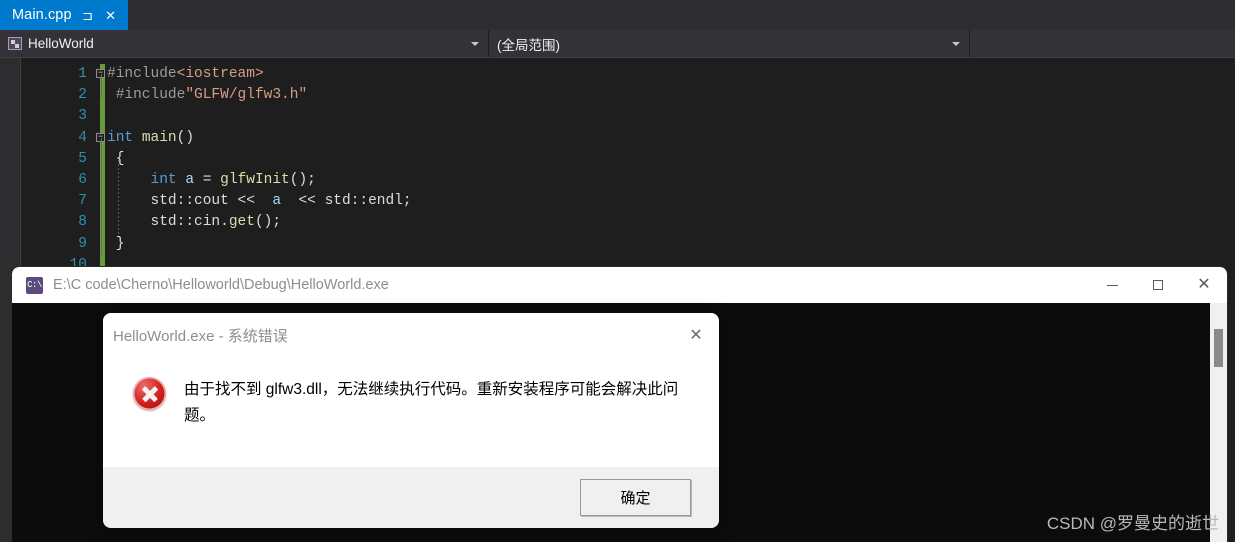 The image size is (1235, 542). I want to click on line-number: 9, so click(82, 243).